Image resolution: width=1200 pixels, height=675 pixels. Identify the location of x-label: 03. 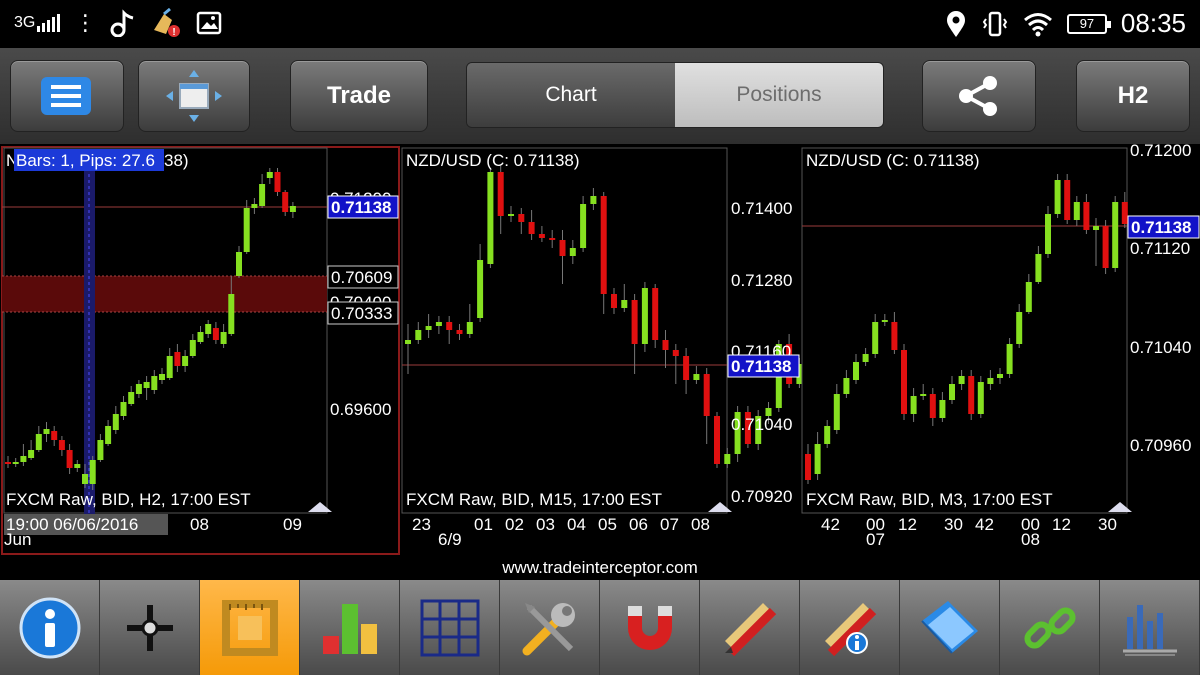
(545, 524).